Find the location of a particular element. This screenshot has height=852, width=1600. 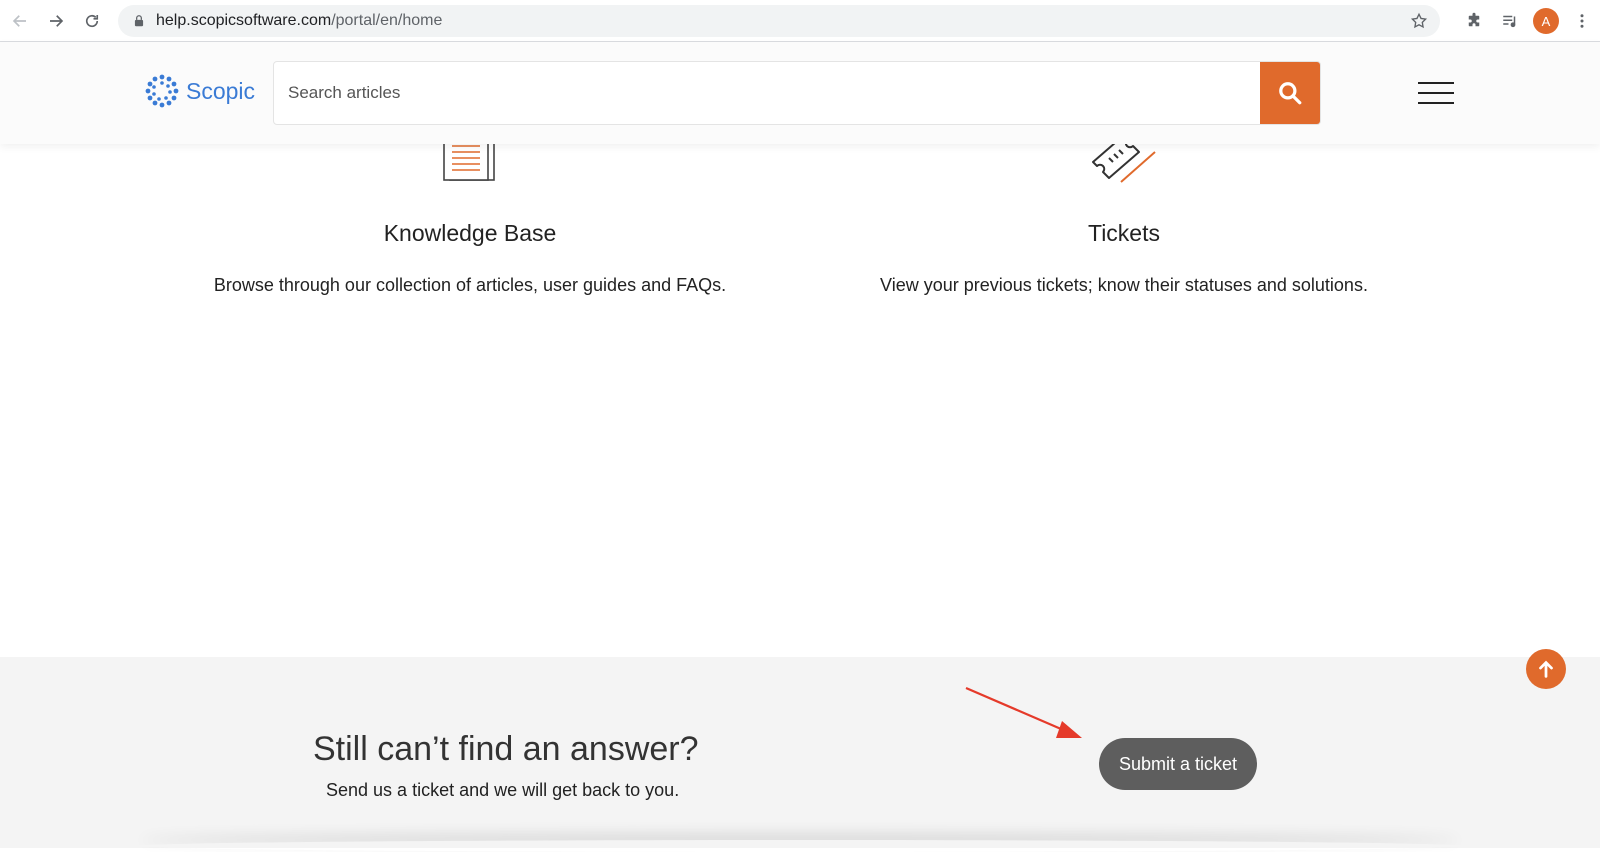

scopic-logo-icon is located at coordinates (162, 91).